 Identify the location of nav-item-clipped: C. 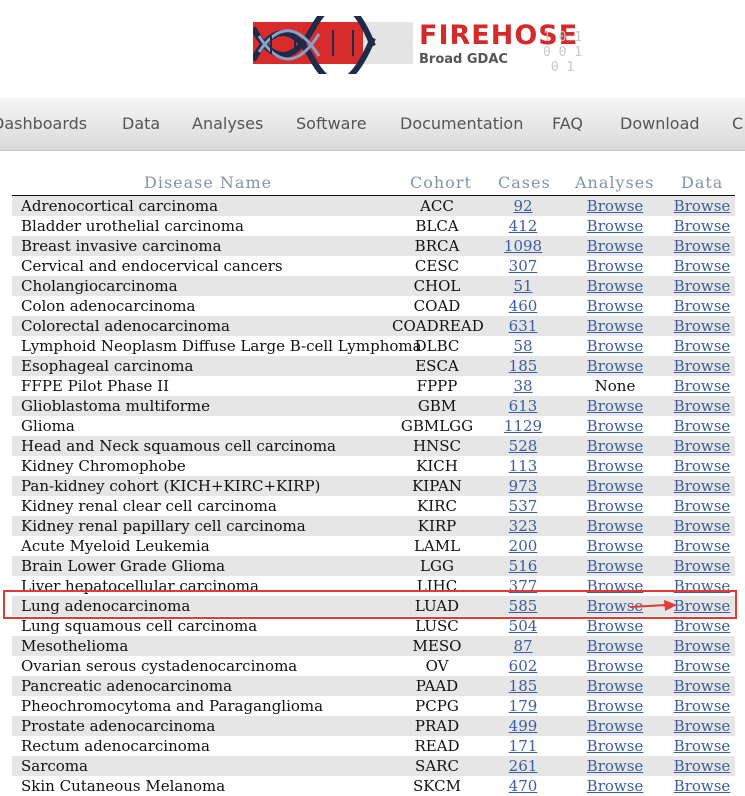
(737, 124).